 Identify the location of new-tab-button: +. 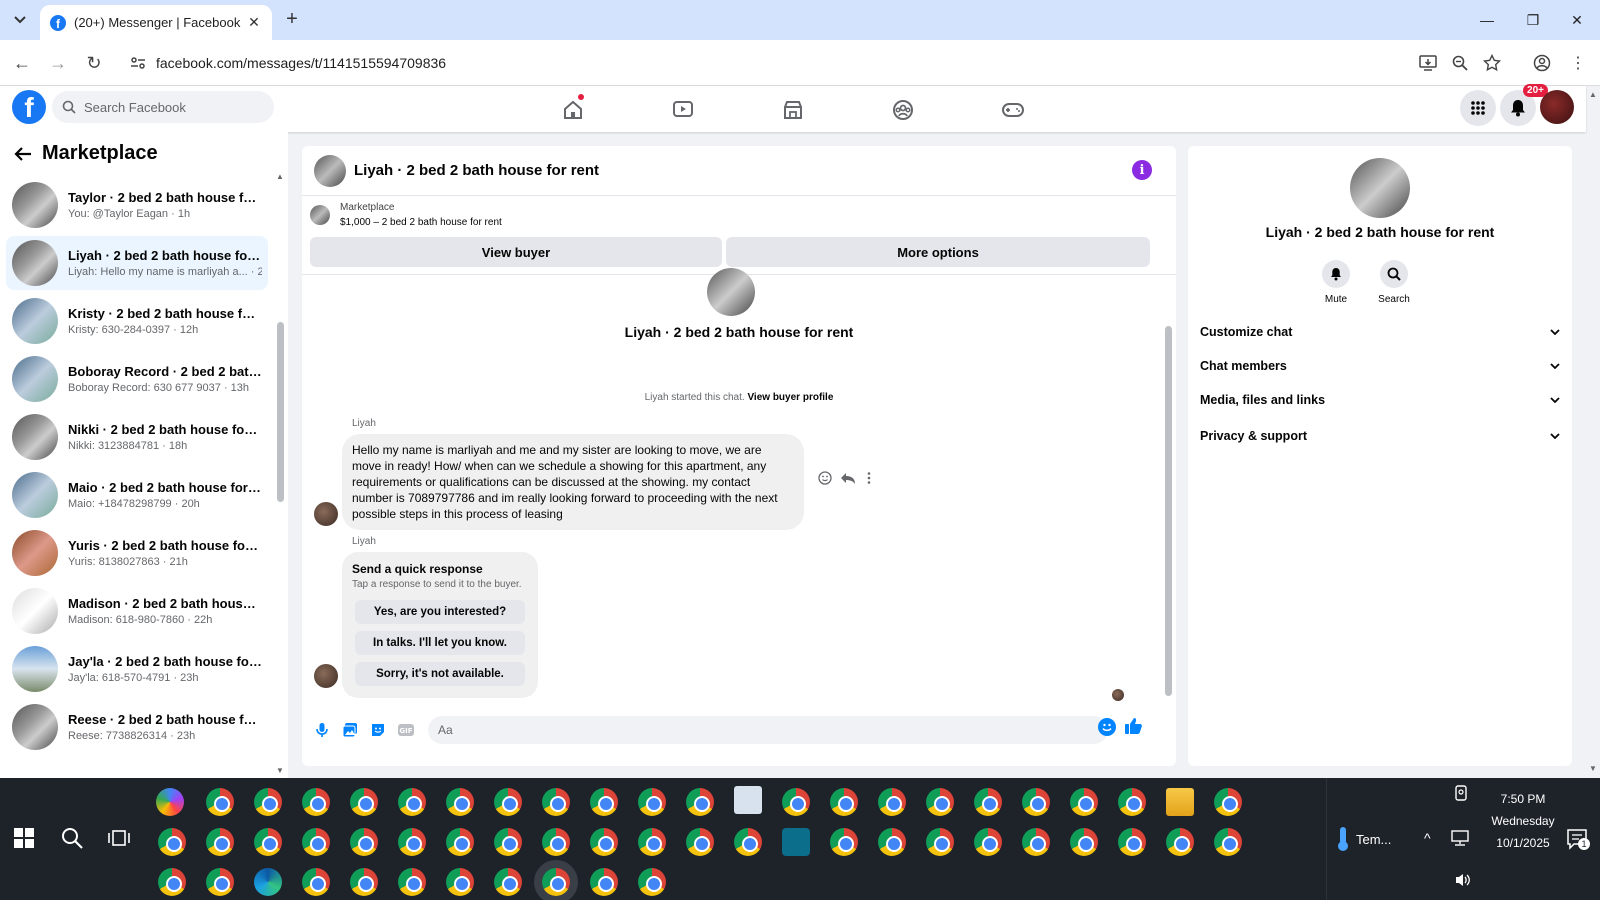
(292, 20).